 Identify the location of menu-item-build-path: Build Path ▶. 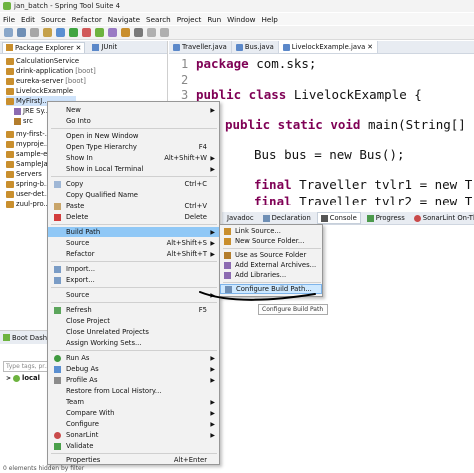
(133, 232).